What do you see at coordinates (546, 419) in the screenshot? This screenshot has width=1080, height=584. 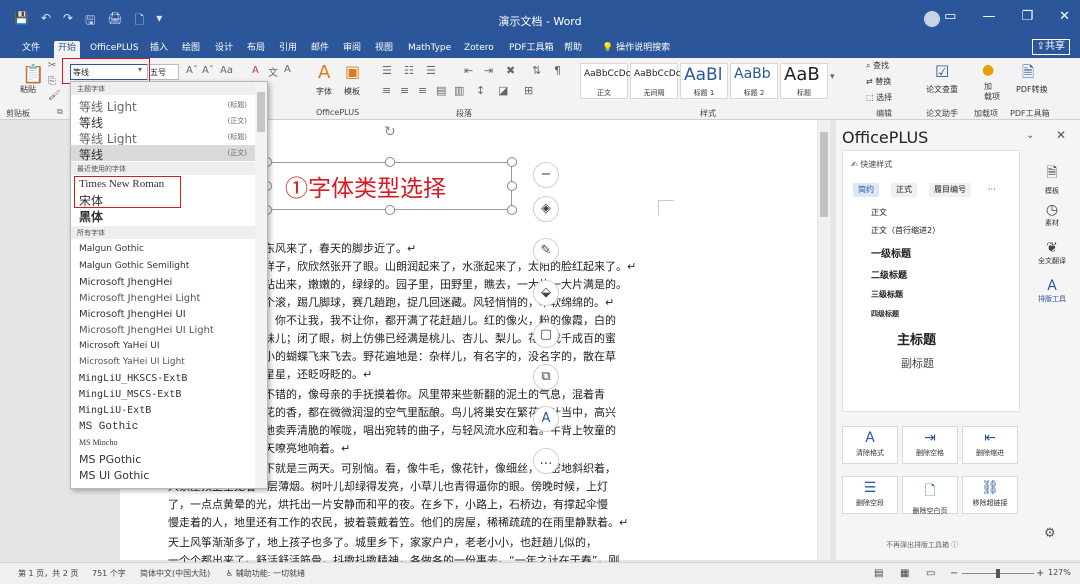 I see `ai-icon: A` at bounding box center [546, 419].